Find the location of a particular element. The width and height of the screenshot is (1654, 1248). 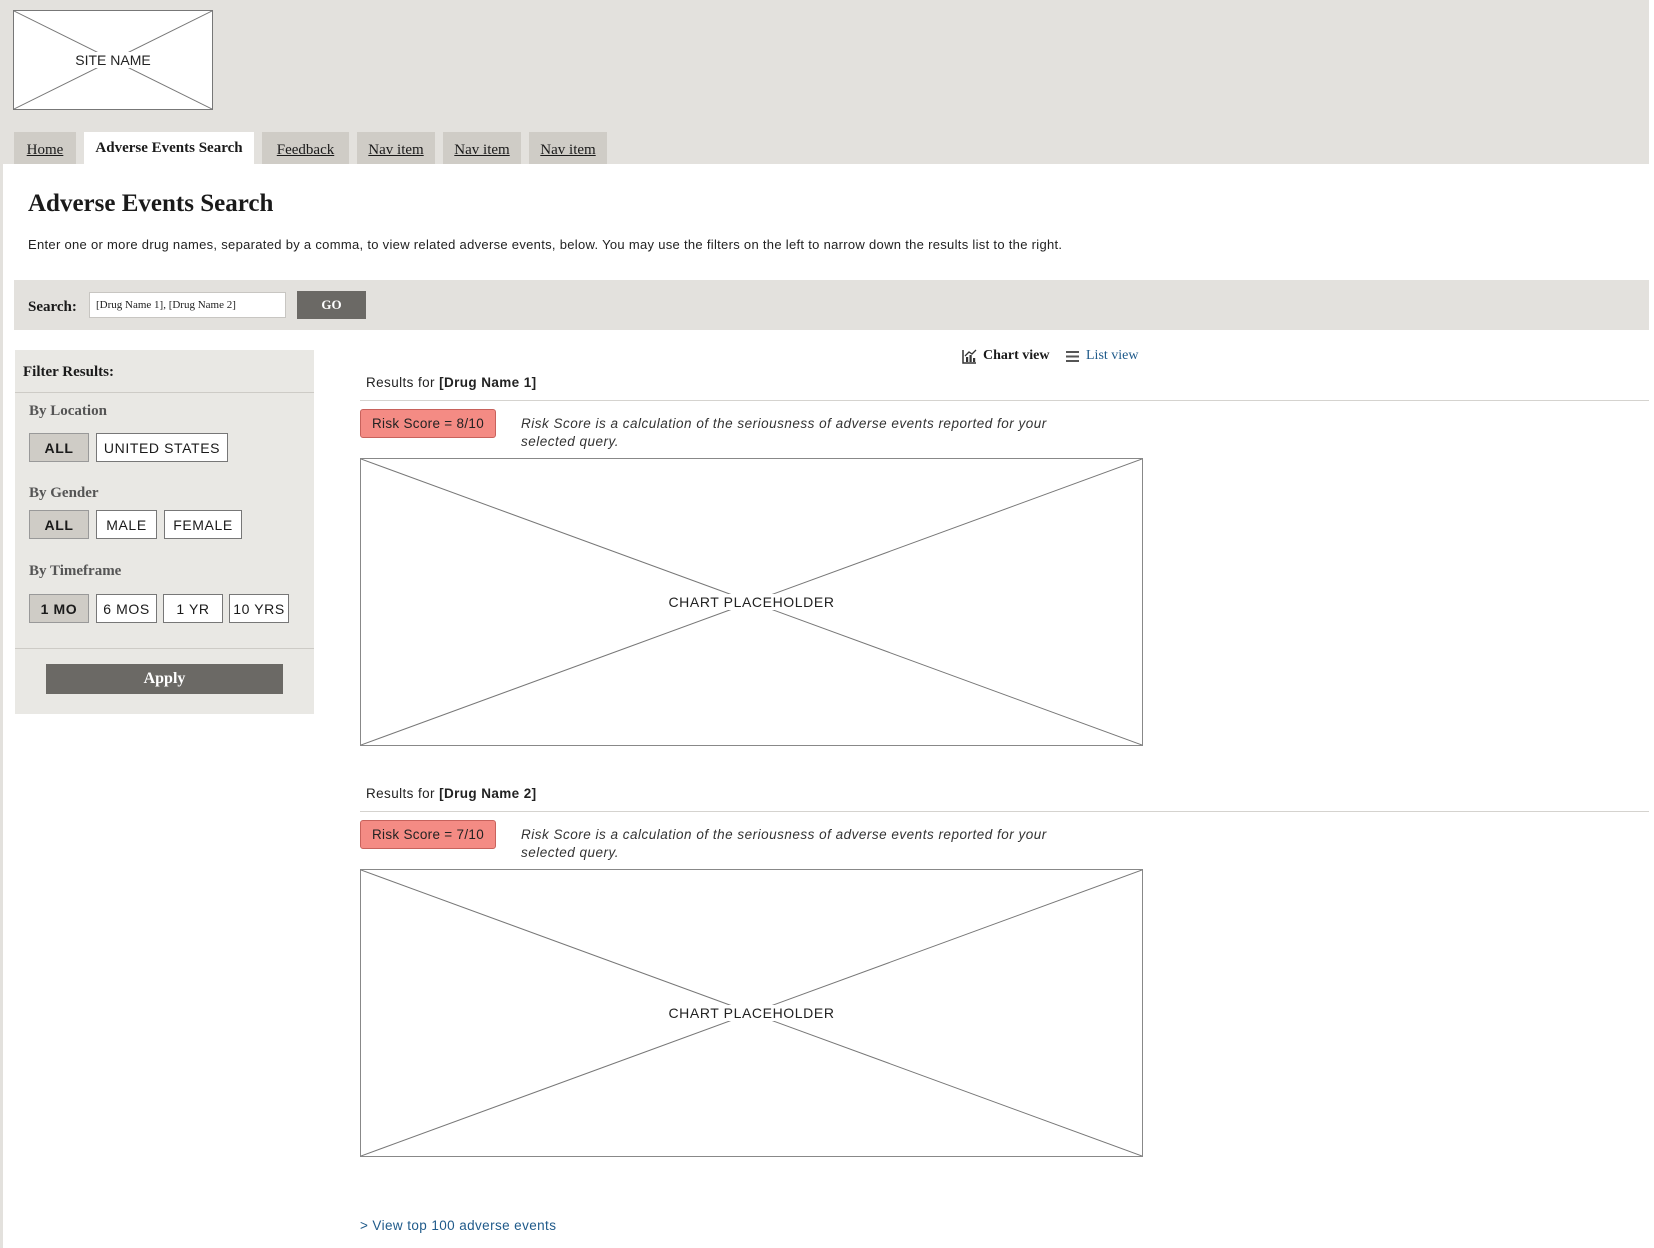

tab-feedback: Feedback is located at coordinates (305, 148).